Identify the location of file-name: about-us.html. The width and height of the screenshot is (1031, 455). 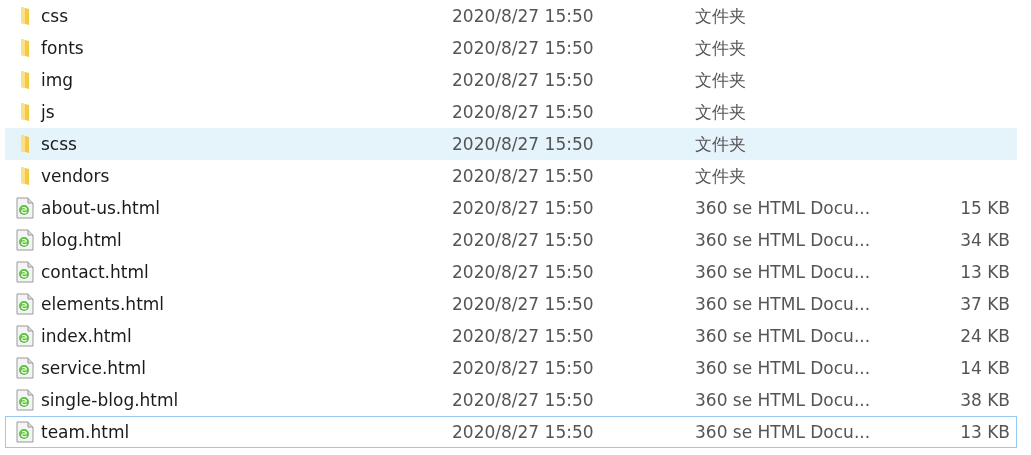
(101, 208).